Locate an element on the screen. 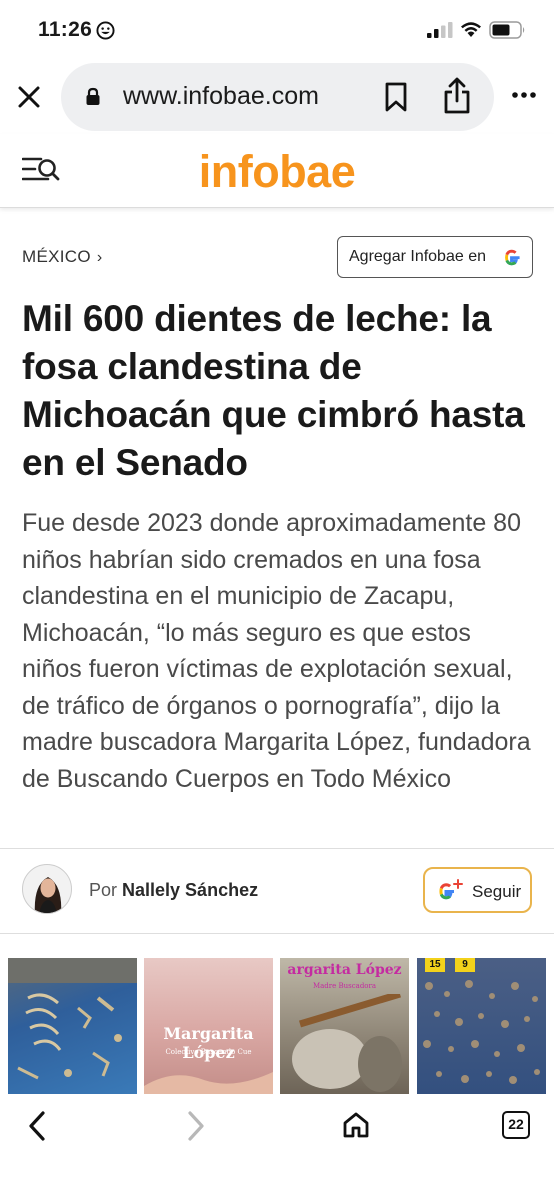  browser-bar: www.infobae.com is located at coordinates (277, 97).